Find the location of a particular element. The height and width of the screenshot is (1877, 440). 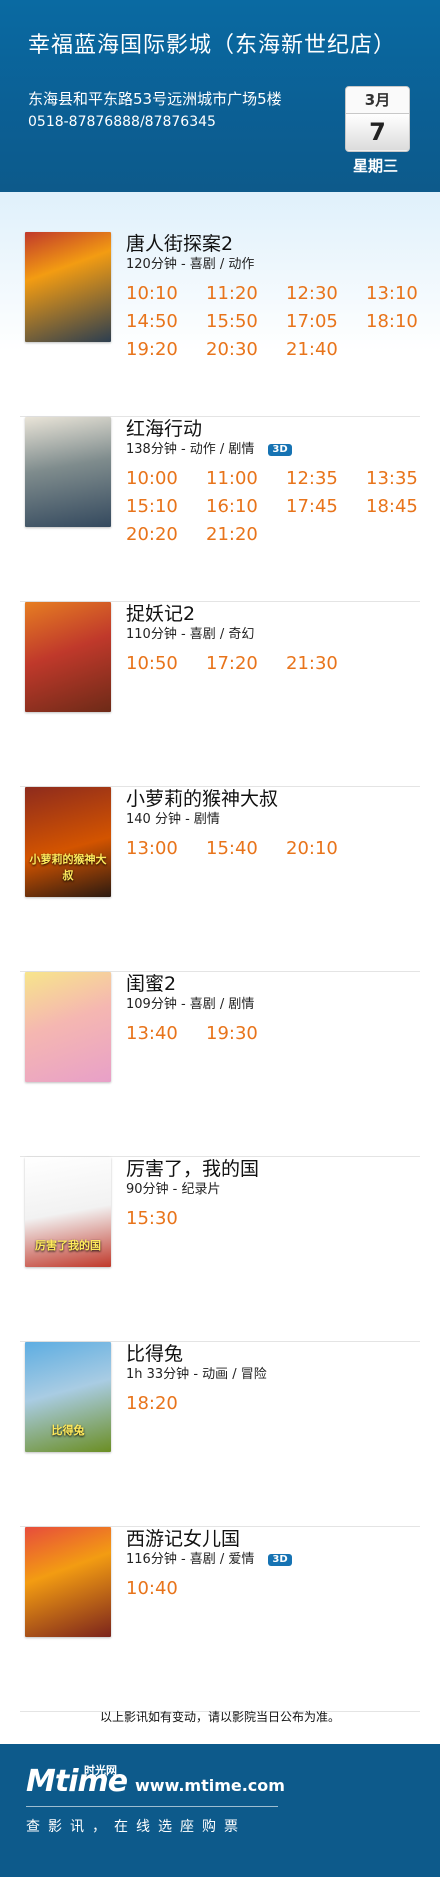

showtime: 10:40 is located at coordinates (166, 1589).